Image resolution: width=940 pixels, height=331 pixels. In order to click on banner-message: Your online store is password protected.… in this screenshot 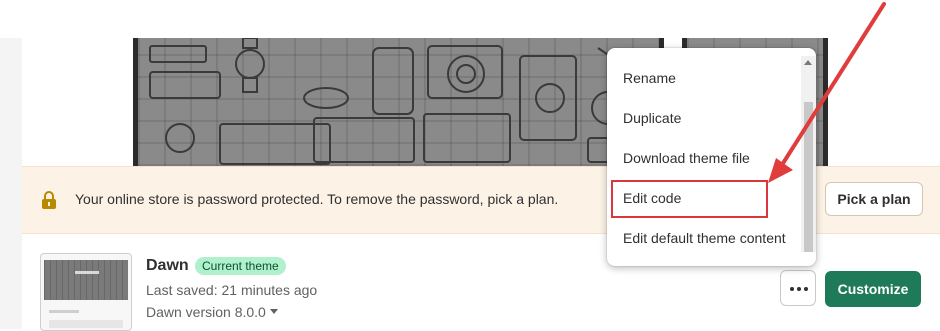, I will do `click(317, 199)`.